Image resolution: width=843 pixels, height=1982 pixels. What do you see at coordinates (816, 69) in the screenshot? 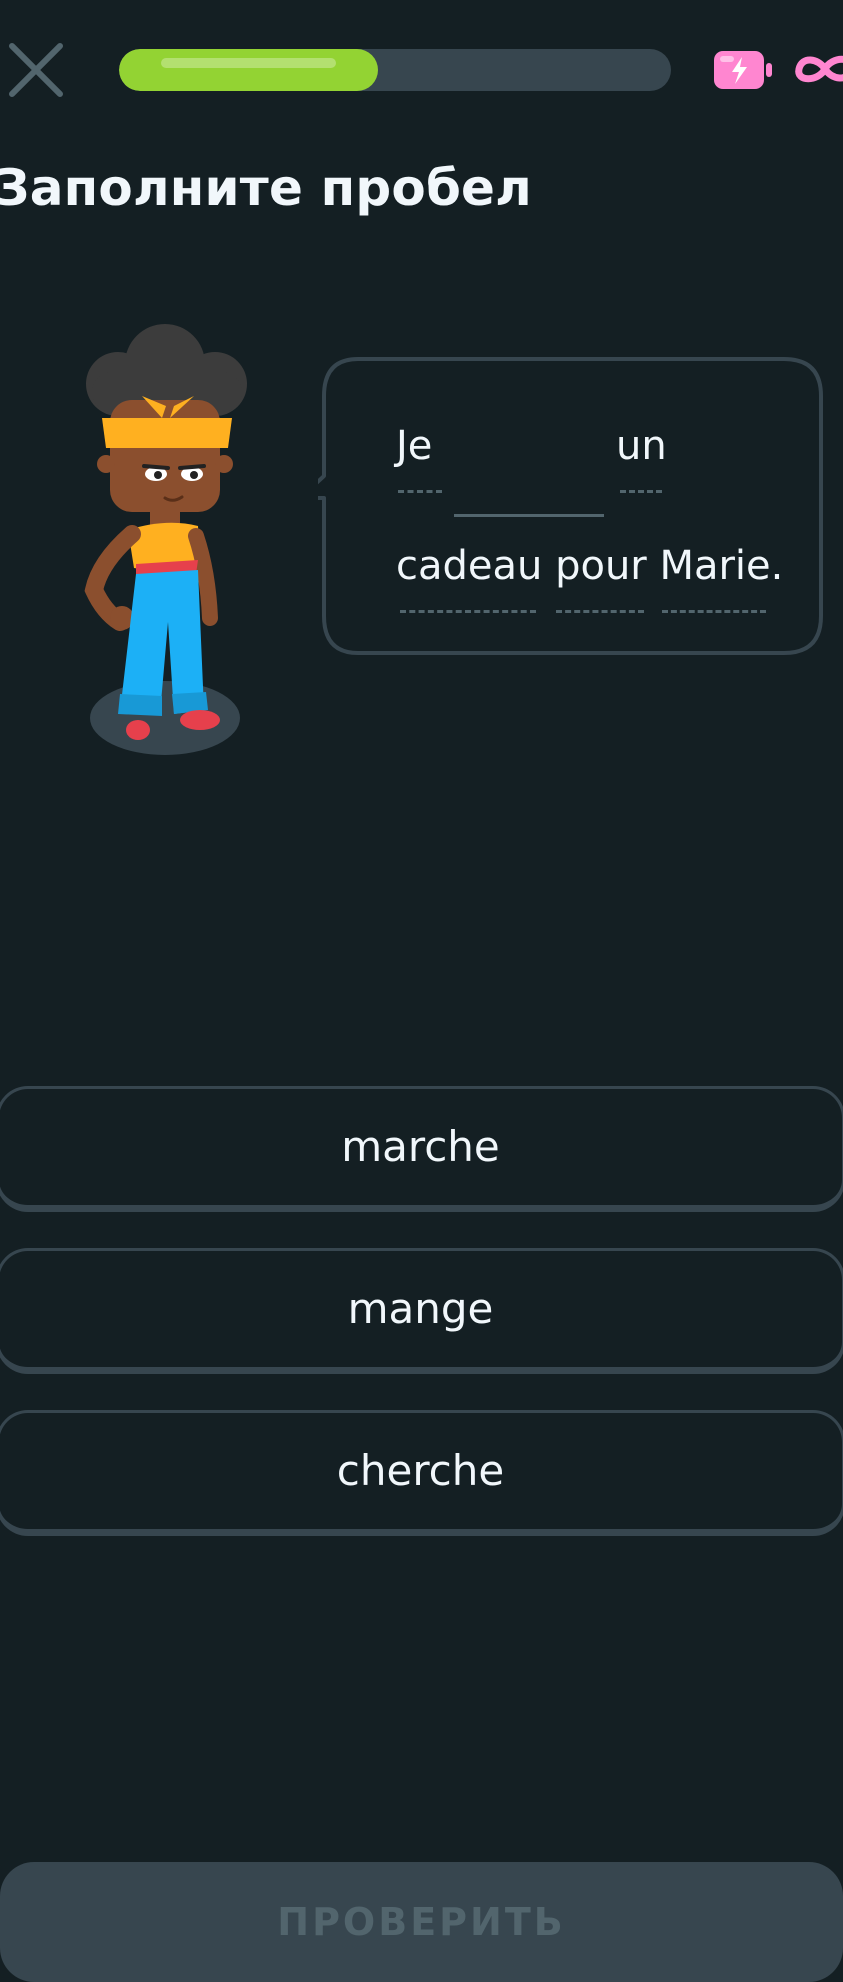
I see `infinity-icon` at bounding box center [816, 69].